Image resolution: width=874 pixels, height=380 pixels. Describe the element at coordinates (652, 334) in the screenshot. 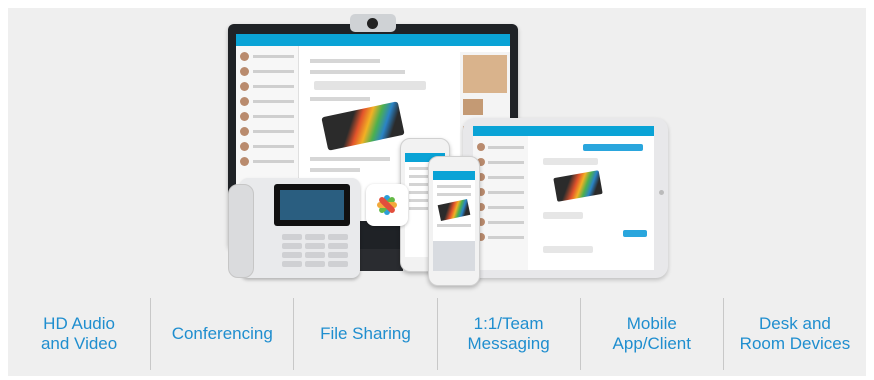

I see `feature-mobile-app: Mobile App/Client` at that location.